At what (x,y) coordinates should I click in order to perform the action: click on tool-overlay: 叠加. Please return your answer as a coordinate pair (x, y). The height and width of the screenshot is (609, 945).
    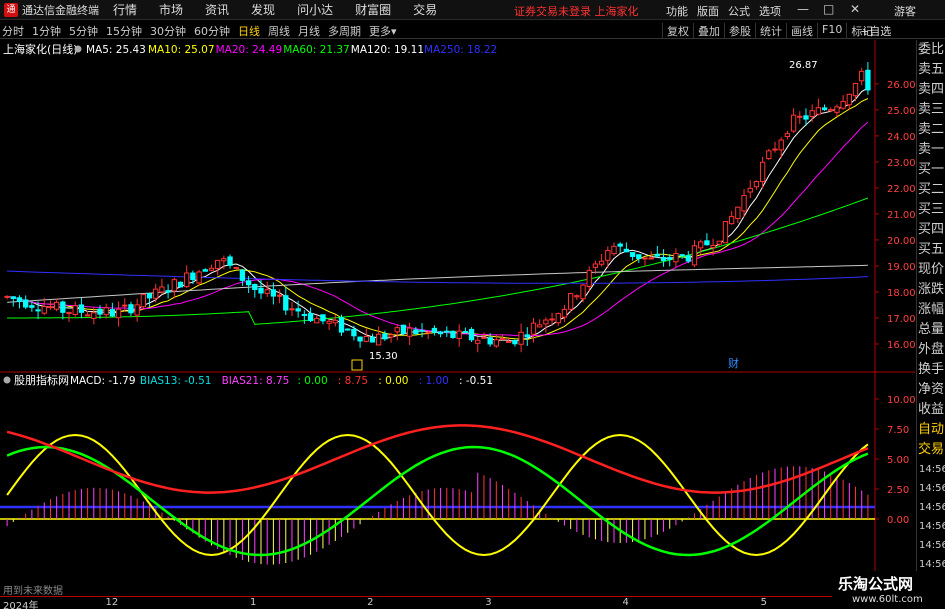
    Looking at the image, I should click on (708, 31).